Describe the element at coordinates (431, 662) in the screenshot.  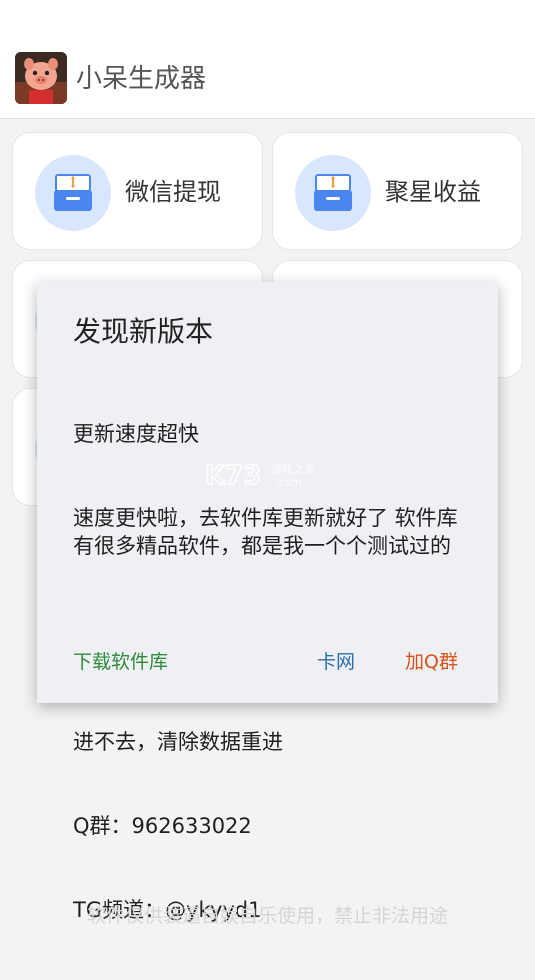
I see `join-group-button: 加Q群` at that location.